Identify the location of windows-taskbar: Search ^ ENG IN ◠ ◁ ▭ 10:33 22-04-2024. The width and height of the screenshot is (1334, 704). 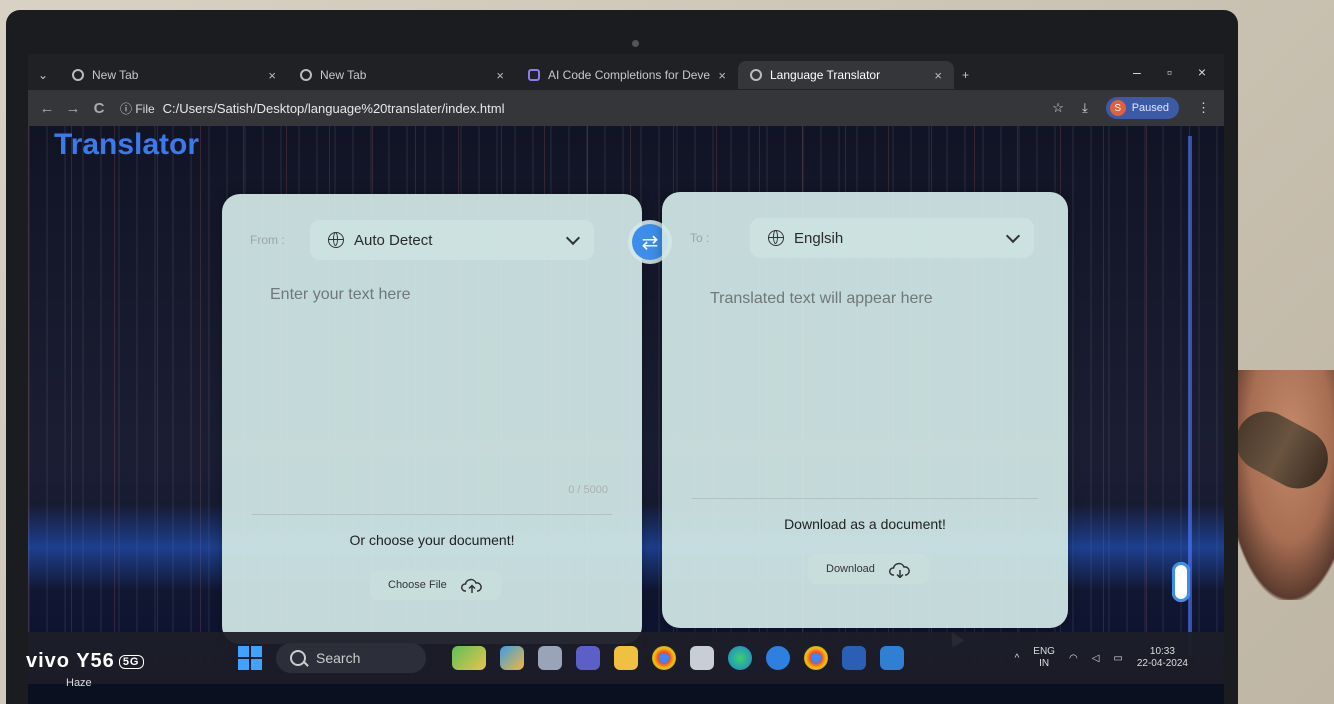
(626, 658).